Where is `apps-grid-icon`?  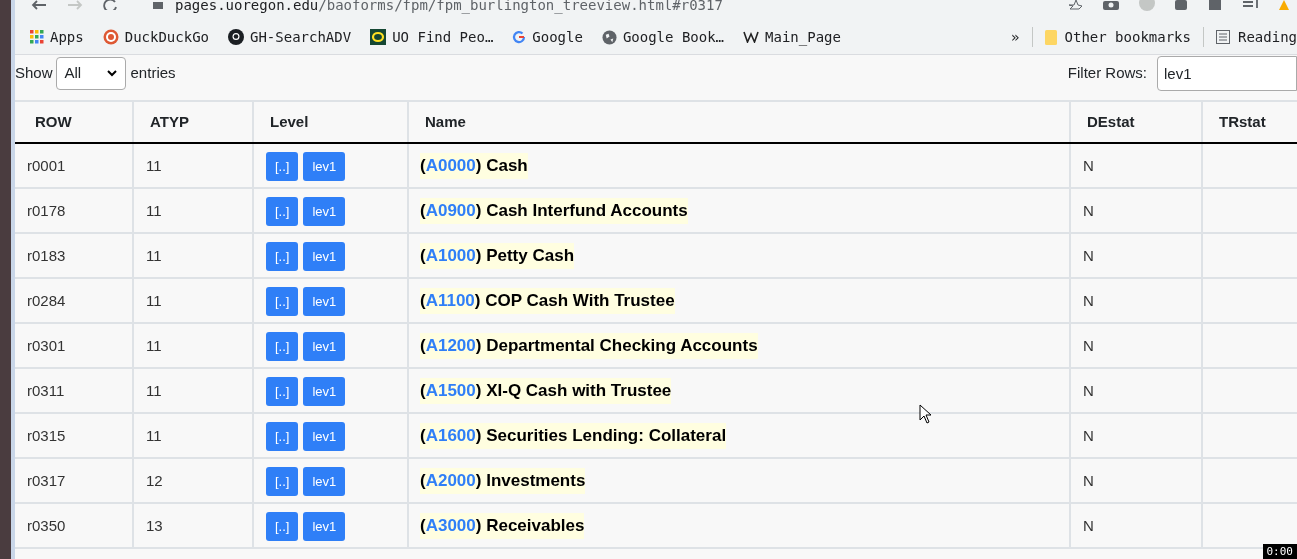
apps-grid-icon is located at coordinates (37, 37).